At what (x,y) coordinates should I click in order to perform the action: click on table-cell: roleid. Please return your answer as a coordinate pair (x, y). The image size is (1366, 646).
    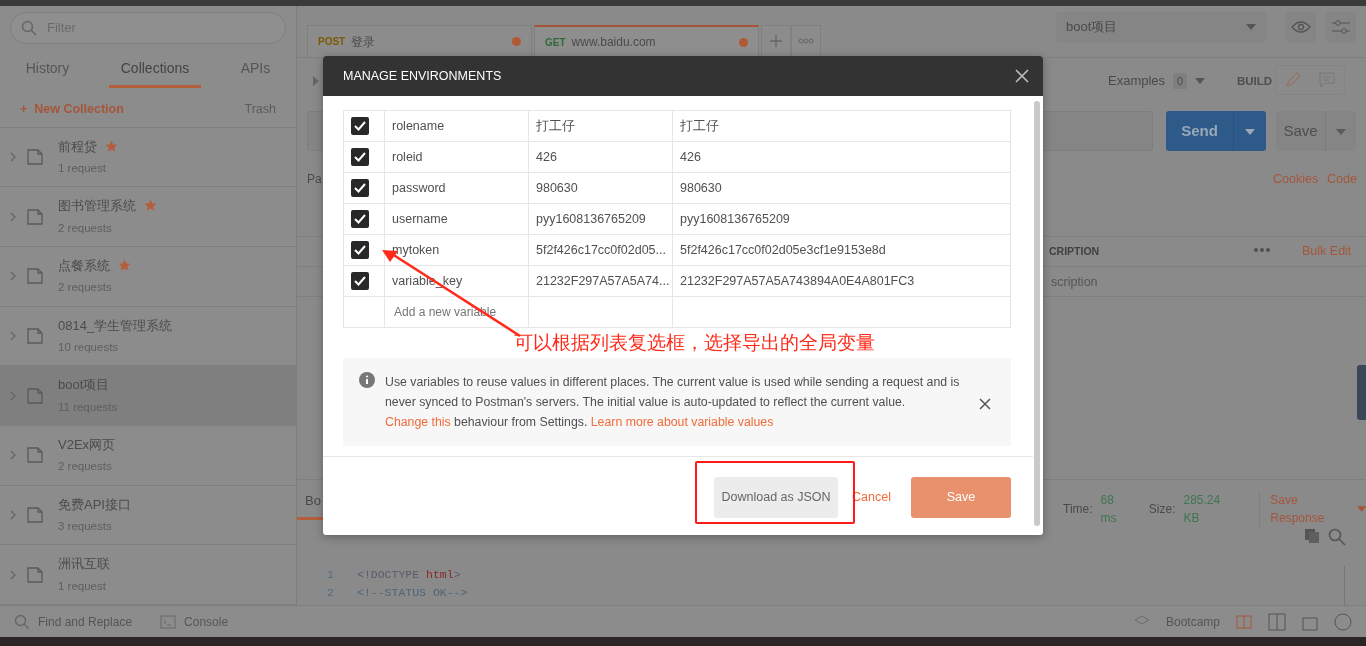
    Looking at the image, I should click on (456, 157).